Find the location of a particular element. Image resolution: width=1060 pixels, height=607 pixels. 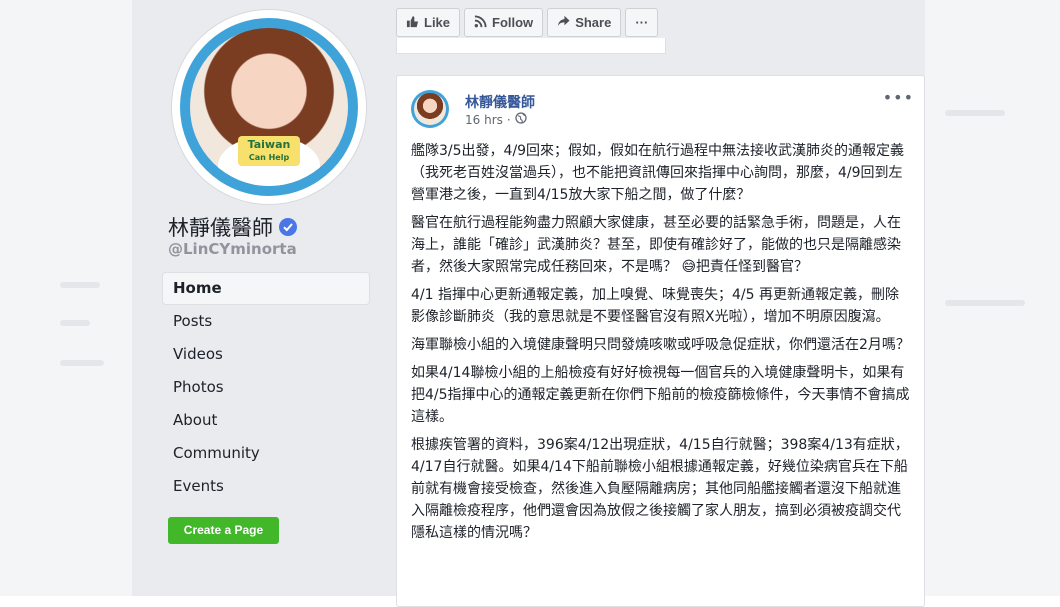

nav-item-about: About is located at coordinates (266, 420).